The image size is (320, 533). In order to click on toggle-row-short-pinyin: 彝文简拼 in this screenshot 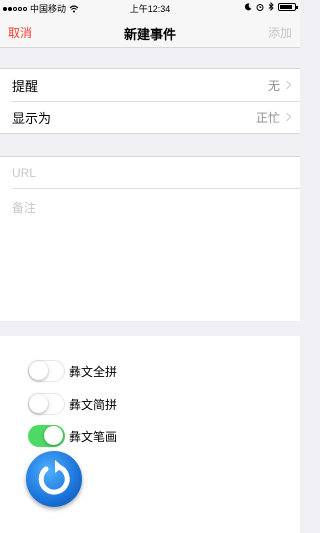, I will do `click(72, 404)`.